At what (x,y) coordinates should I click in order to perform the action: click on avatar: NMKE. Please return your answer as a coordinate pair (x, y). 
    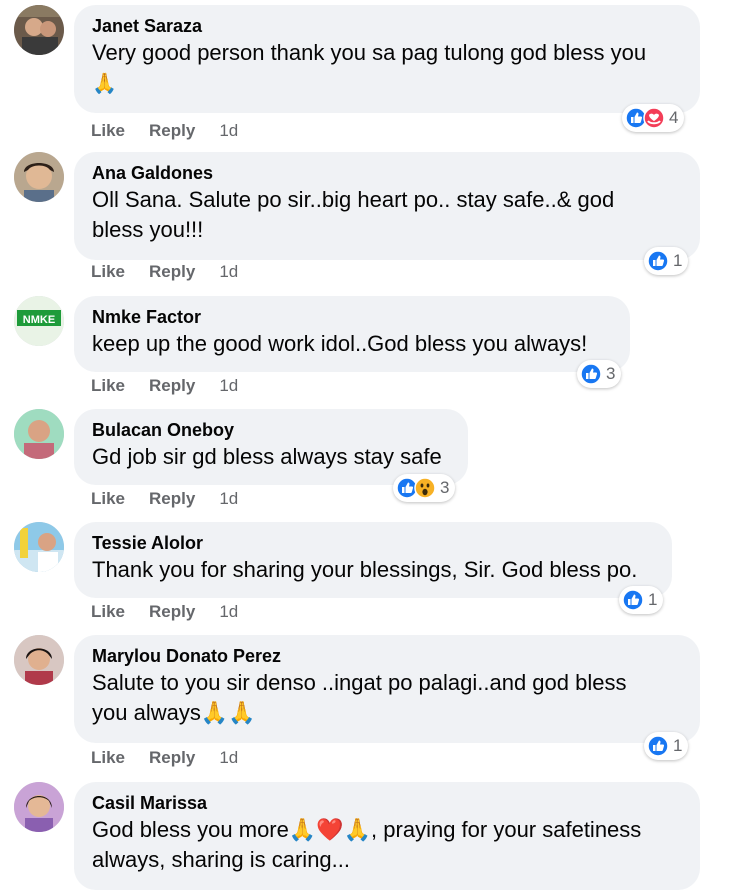
    Looking at the image, I should click on (39, 321).